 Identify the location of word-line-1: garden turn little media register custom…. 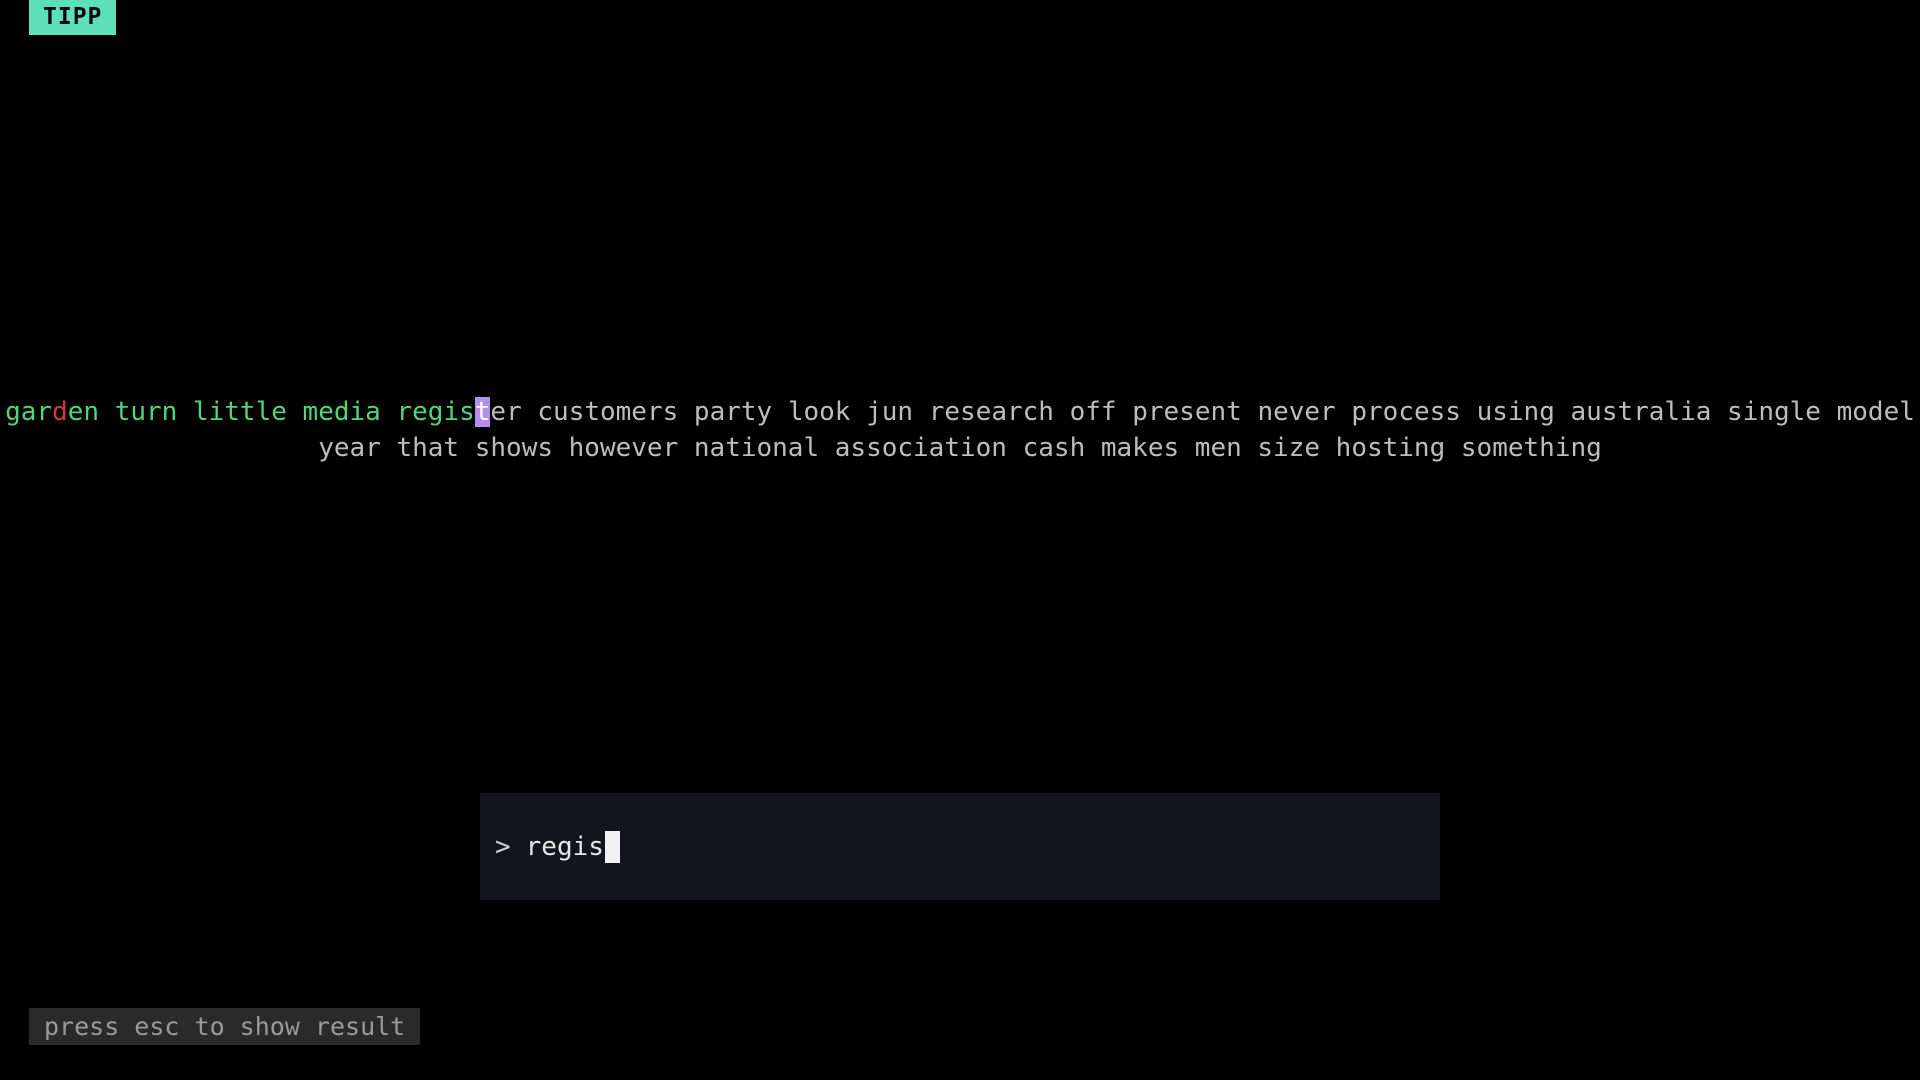
(960, 412).